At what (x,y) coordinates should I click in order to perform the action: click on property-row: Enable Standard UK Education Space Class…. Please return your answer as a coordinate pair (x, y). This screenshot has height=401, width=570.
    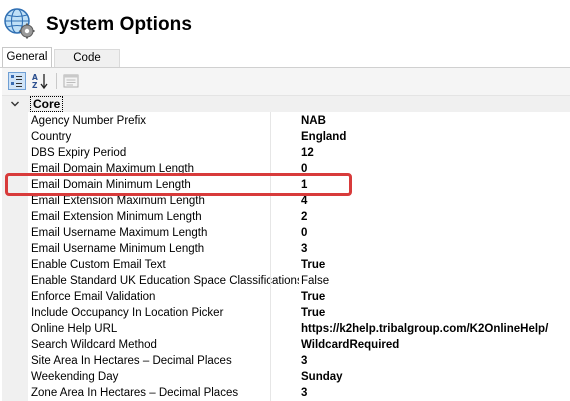
    Looking at the image, I should click on (299, 281).